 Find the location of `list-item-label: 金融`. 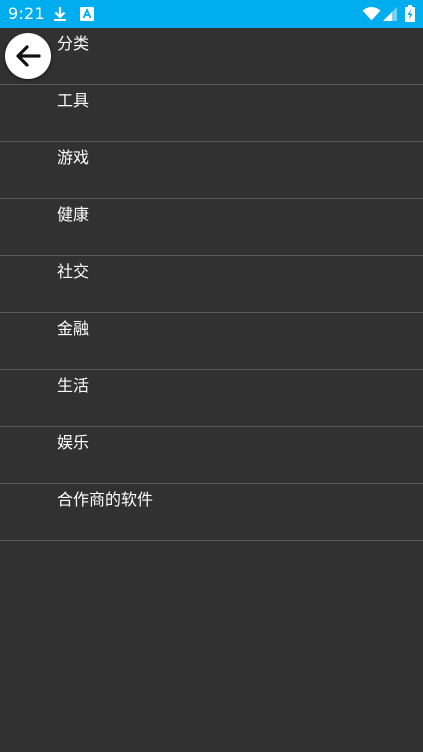

list-item-label: 金融 is located at coordinates (73, 328).